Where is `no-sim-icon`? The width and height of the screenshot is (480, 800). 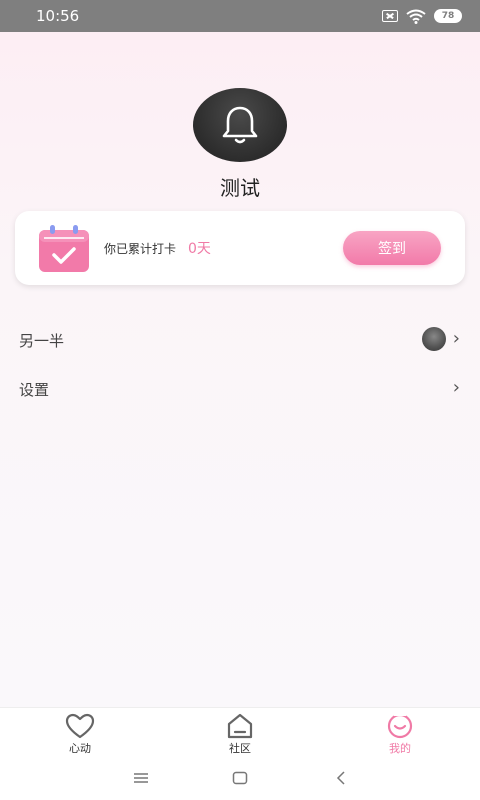
no-sim-icon is located at coordinates (390, 16).